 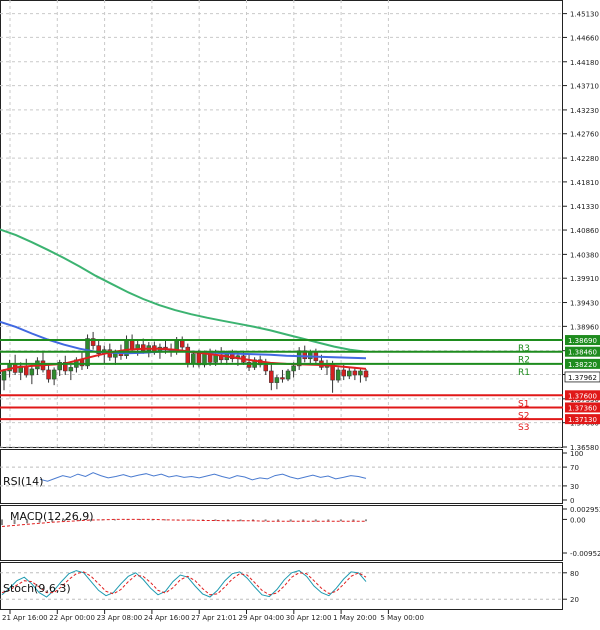 What do you see at coordinates (582, 420) in the screenshot?
I see `level-price-label: 1.37130` at bounding box center [582, 420].